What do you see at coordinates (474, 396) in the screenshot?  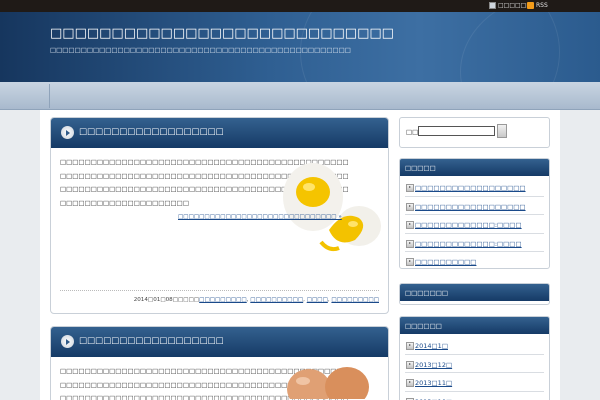 I see `archive-link: 2013□10□` at bounding box center [474, 396].